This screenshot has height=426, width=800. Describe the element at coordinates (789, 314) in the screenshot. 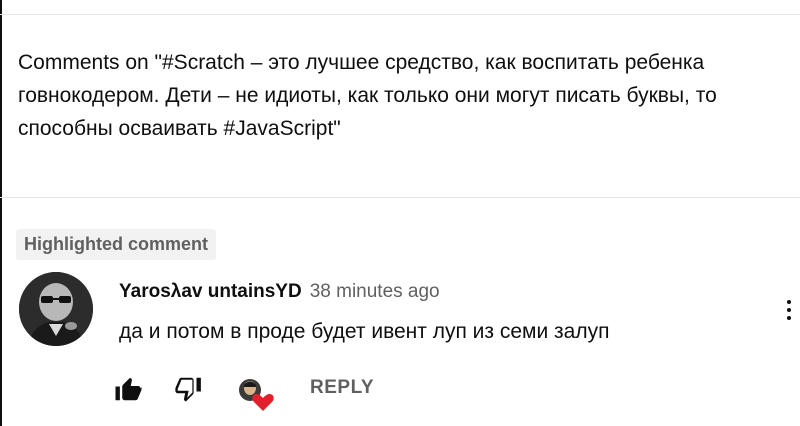

I see `more-vertical-icon` at that location.